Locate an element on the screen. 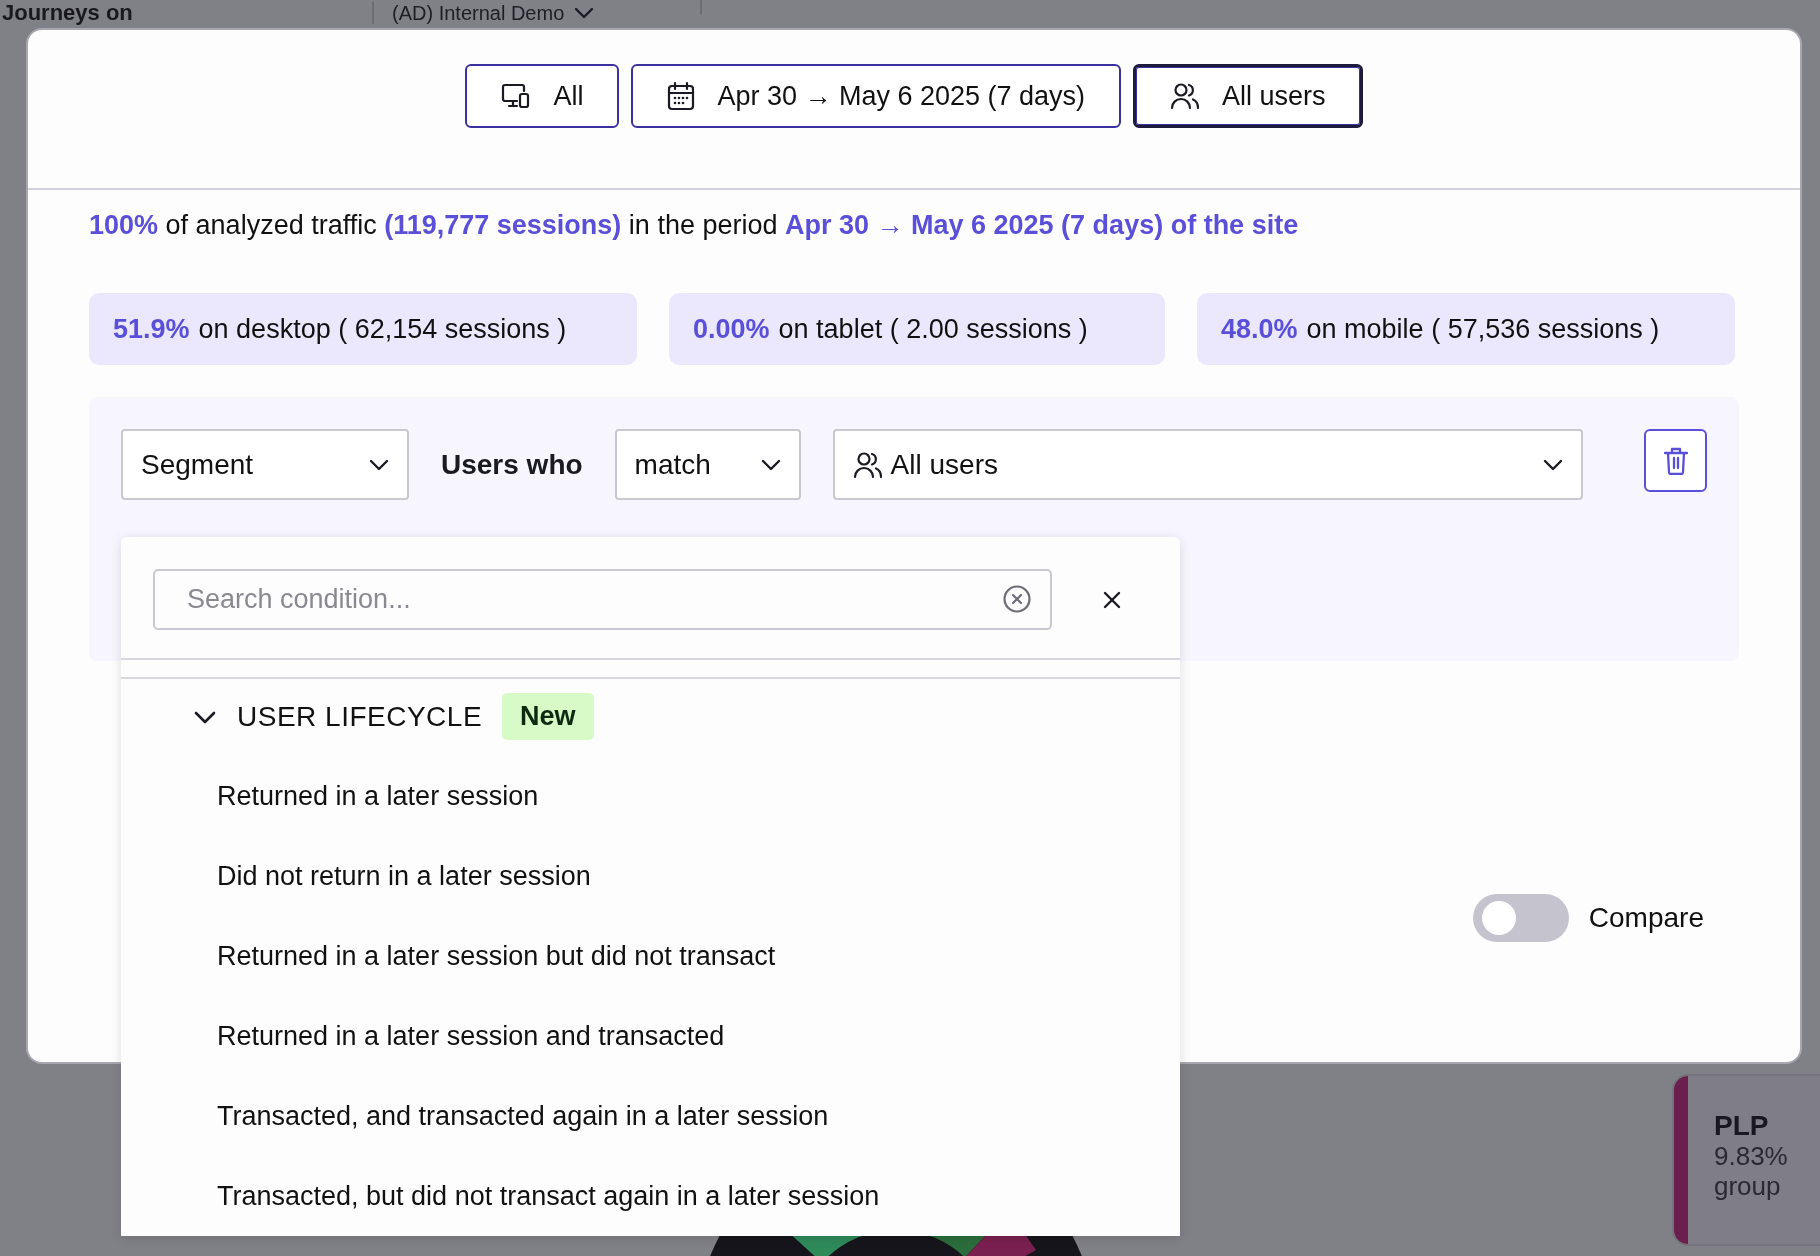 This screenshot has width=1820, height=1256. delete-button is located at coordinates (1675, 461).